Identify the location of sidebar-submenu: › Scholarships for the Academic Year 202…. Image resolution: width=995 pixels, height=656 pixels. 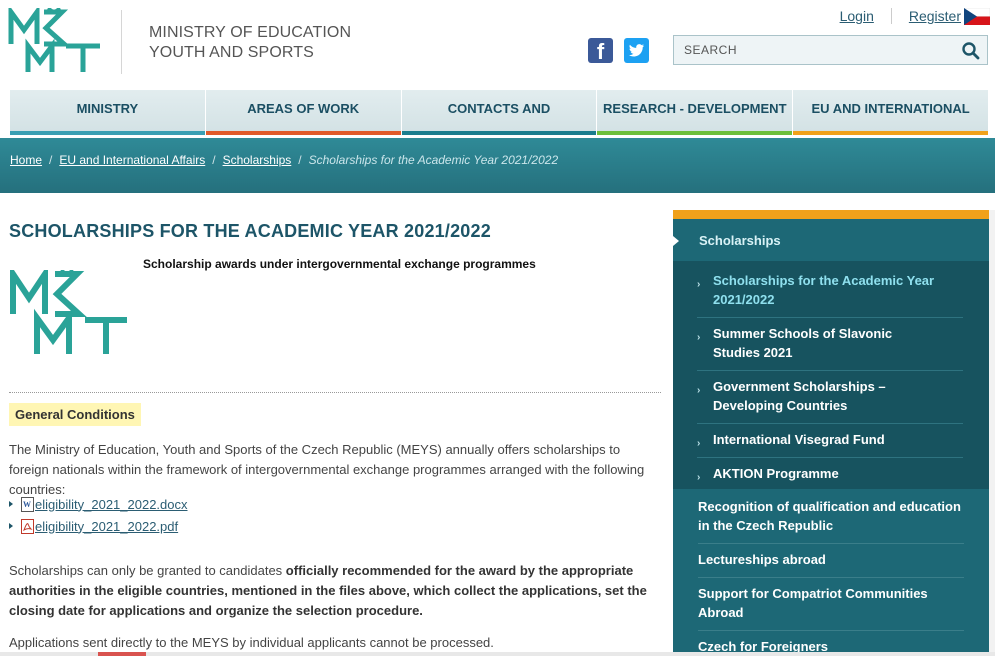
(831, 375).